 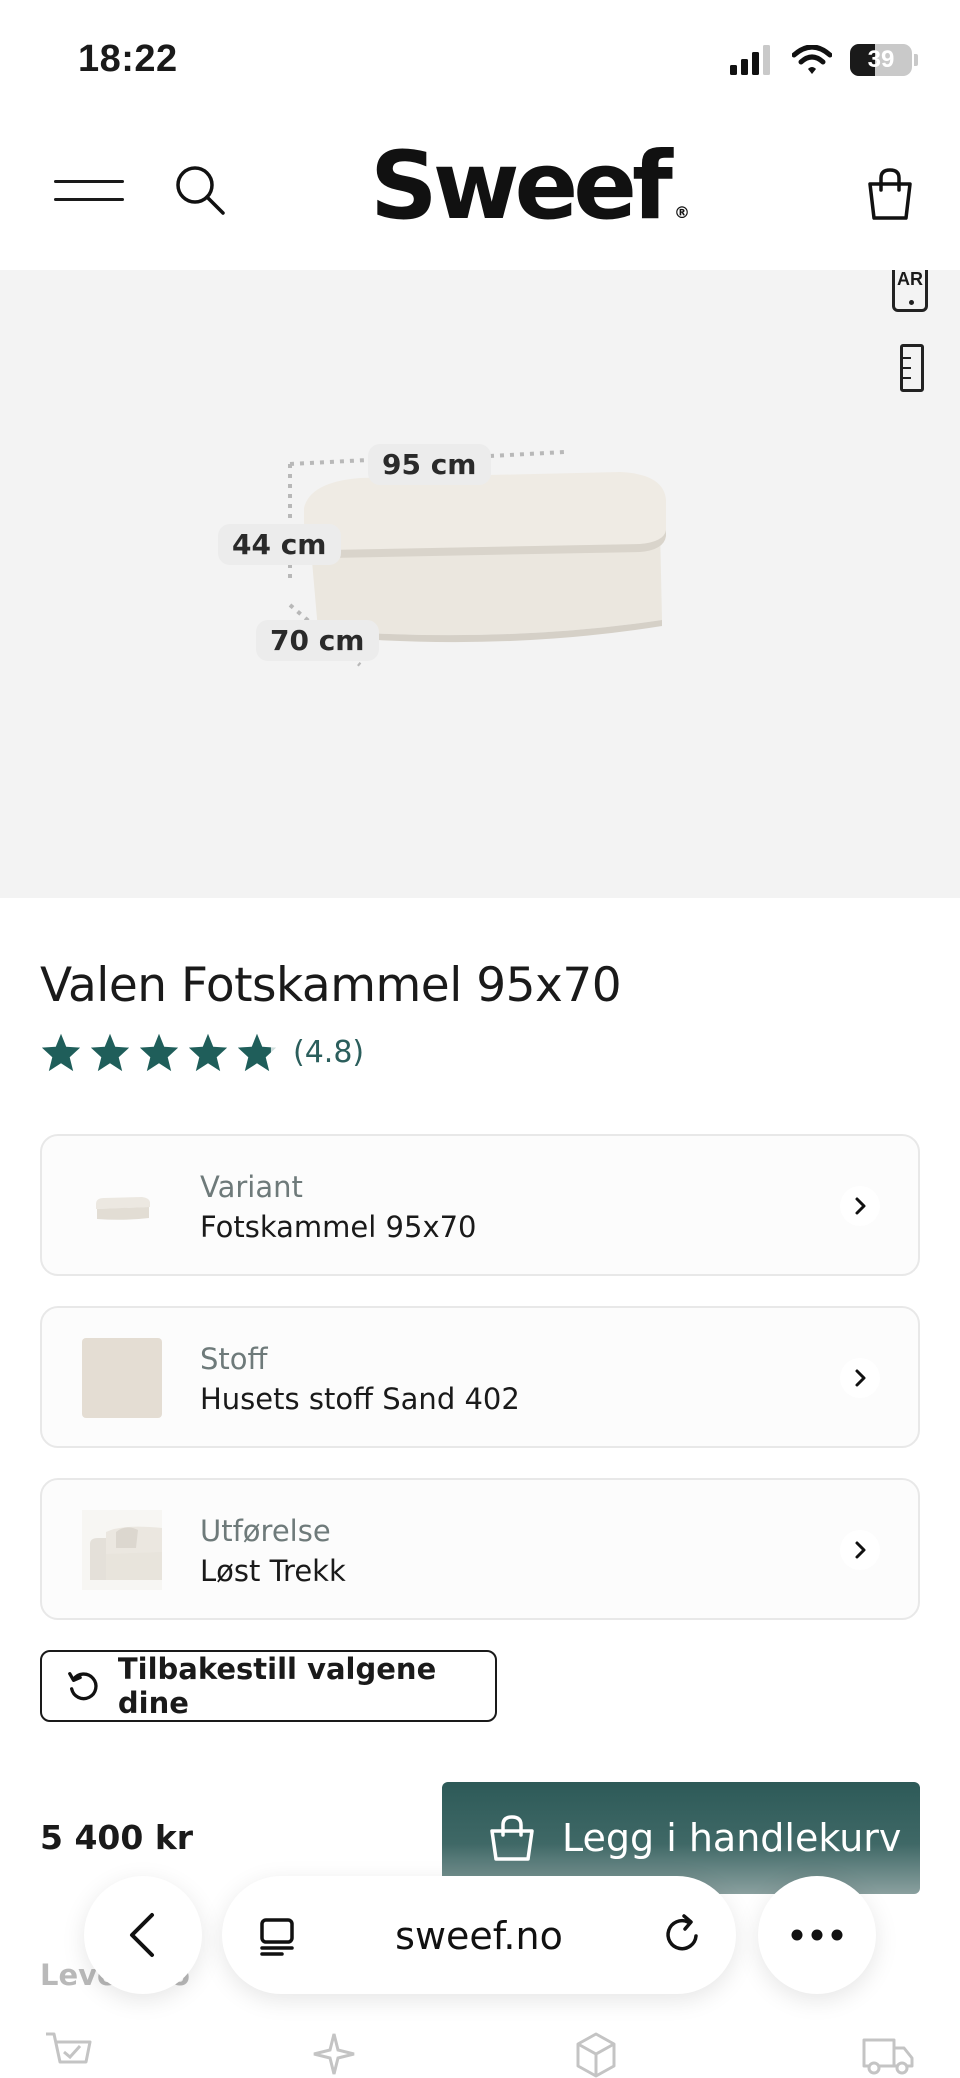 What do you see at coordinates (273, 1571) in the screenshot?
I see `option-value: Løst Trekk` at bounding box center [273, 1571].